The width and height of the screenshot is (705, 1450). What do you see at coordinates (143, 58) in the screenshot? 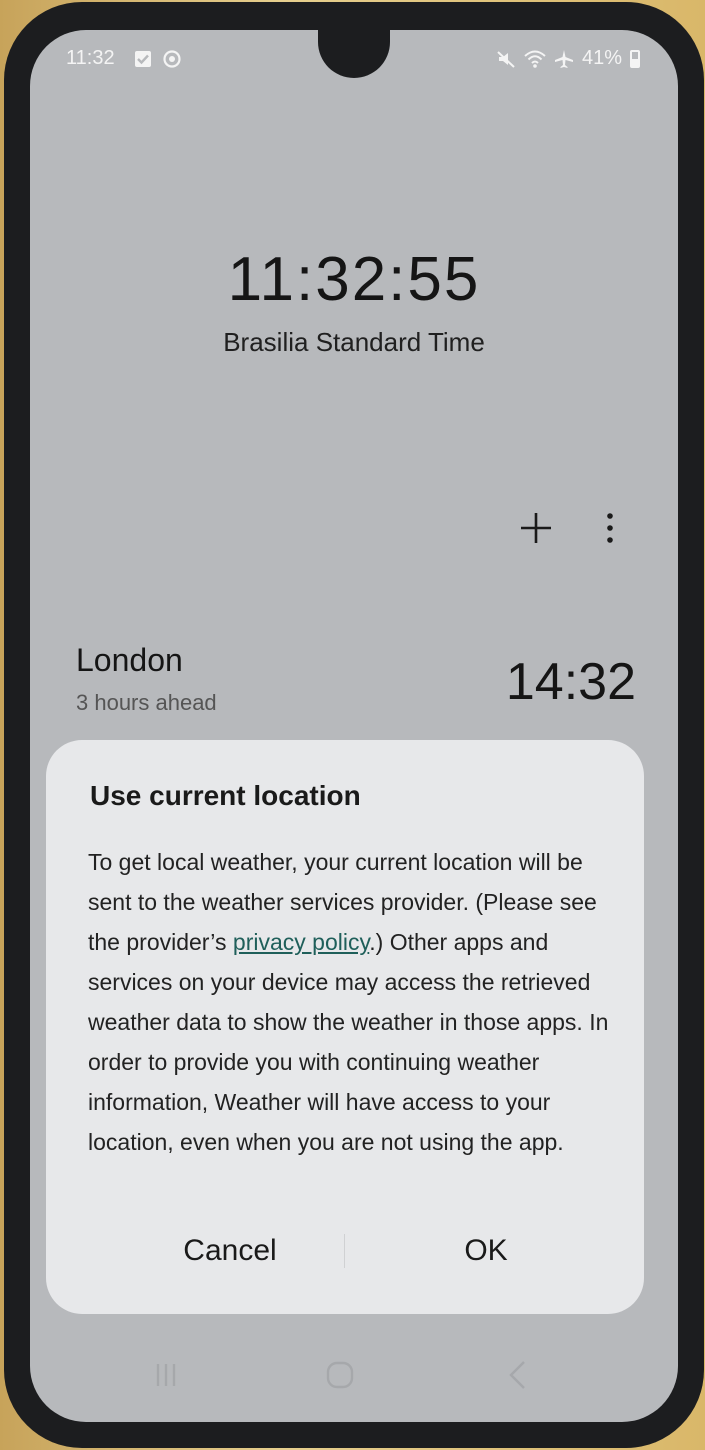
I see `calendar-check-icon` at bounding box center [143, 58].